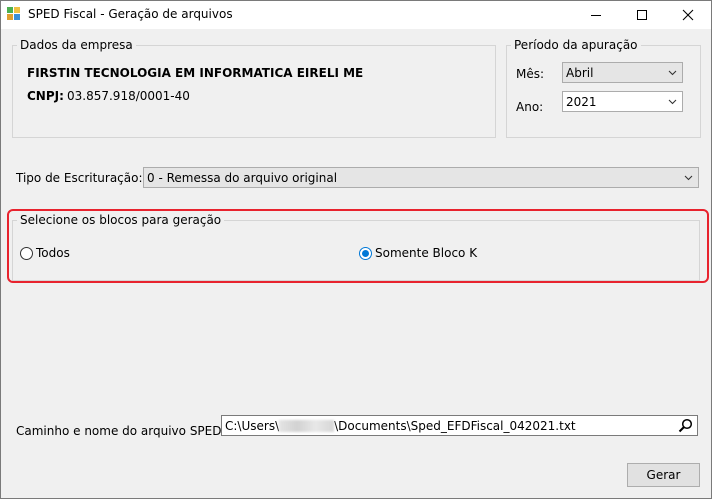 The image size is (712, 499). What do you see at coordinates (356, 15) in the screenshot?
I see `title-bar: SPED Fiscal - Geração de arquivos` at bounding box center [356, 15].